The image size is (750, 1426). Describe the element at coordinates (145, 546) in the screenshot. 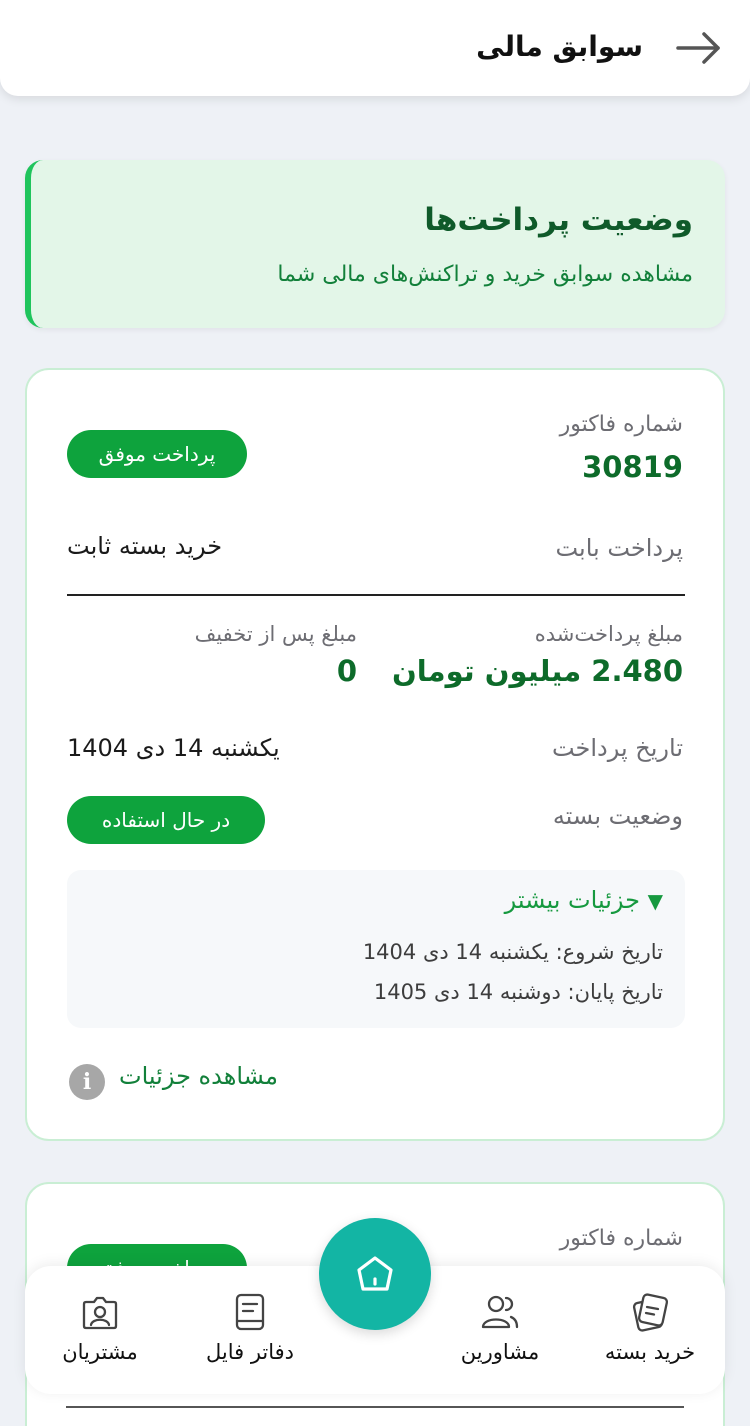

I see `payment-for-value: خرید بسته ثابت` at that location.